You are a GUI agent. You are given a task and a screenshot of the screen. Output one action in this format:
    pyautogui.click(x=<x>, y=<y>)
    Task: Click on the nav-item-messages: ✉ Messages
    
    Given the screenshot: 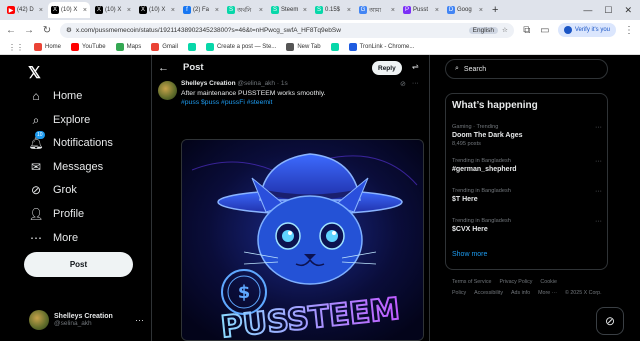 What is the action you would take?
    pyautogui.click(x=66, y=167)
    